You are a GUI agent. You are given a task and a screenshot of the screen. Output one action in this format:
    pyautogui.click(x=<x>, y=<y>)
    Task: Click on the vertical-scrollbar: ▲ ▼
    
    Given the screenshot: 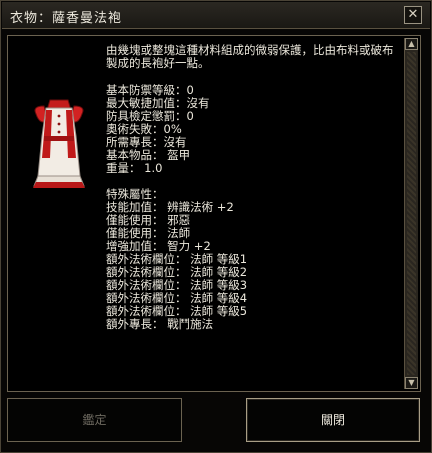 What is the action you would take?
    pyautogui.click(x=411, y=213)
    